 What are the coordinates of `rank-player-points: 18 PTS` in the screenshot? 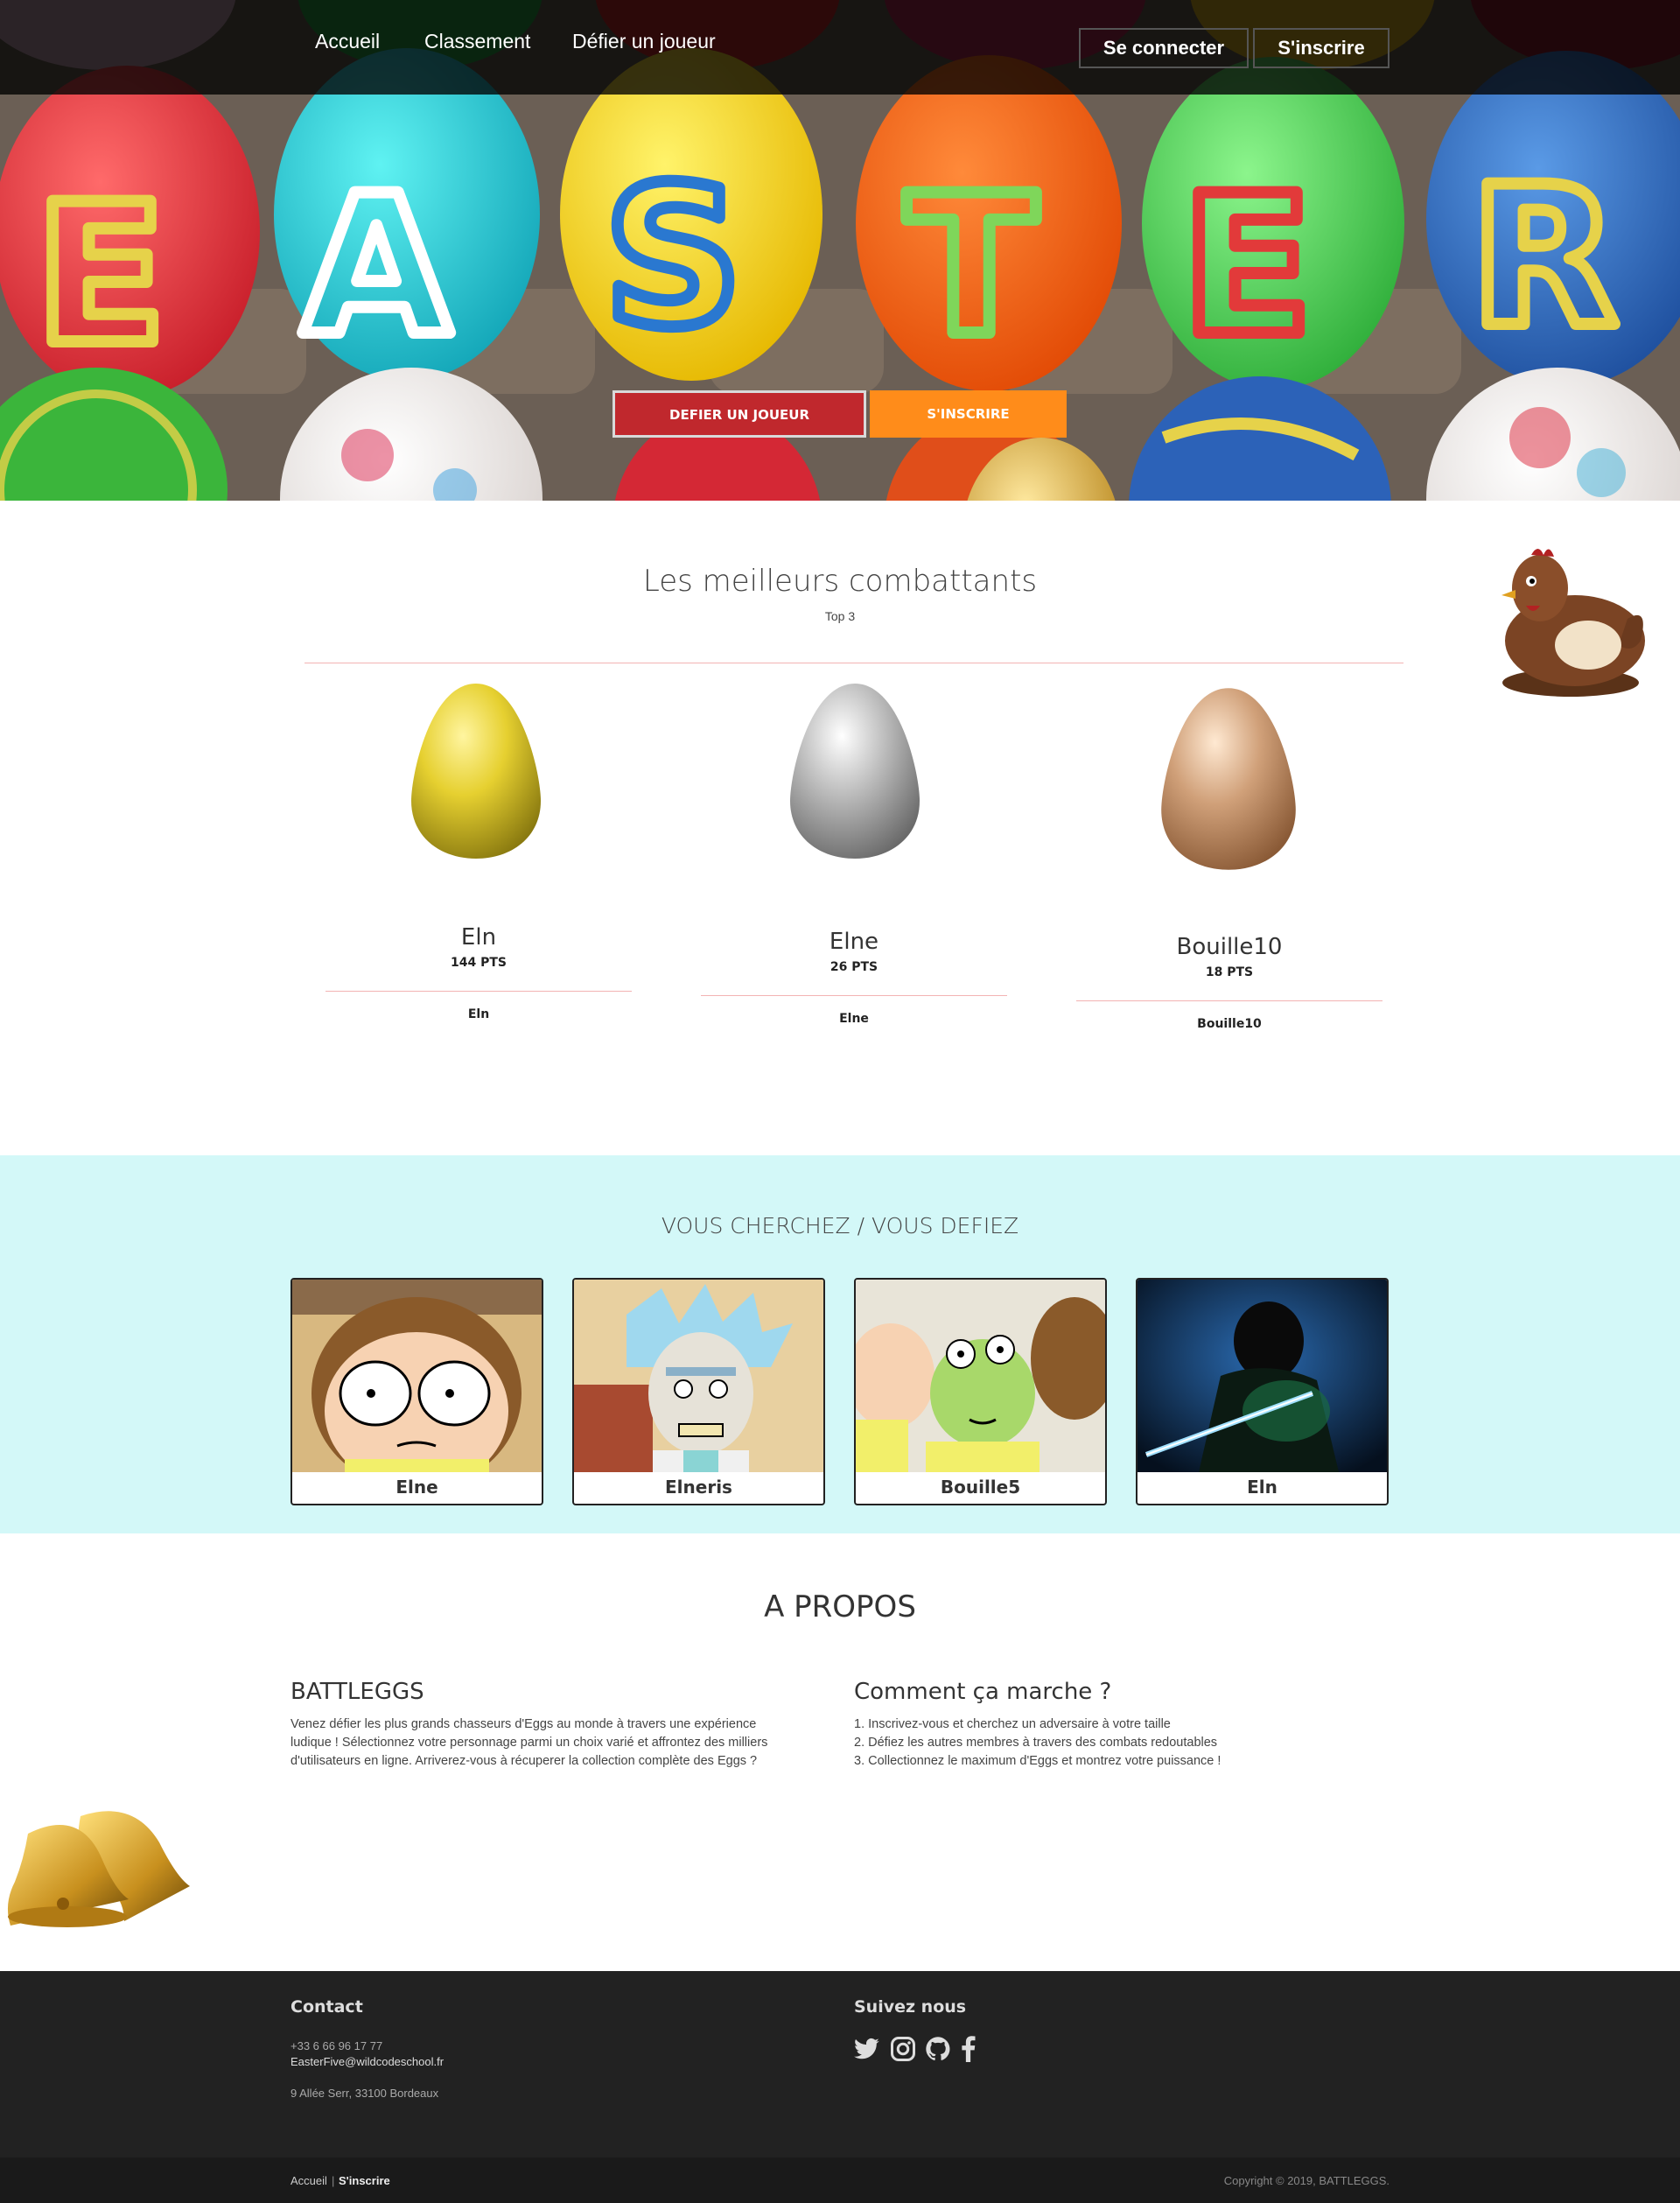 It's located at (1229, 972).